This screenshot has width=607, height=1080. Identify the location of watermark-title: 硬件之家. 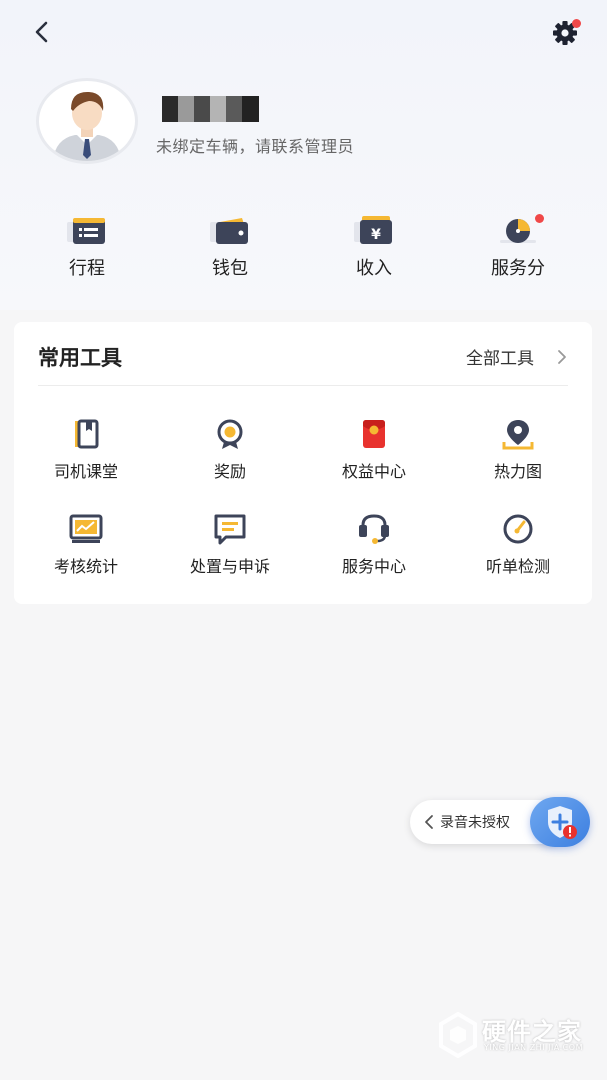
(532, 1032).